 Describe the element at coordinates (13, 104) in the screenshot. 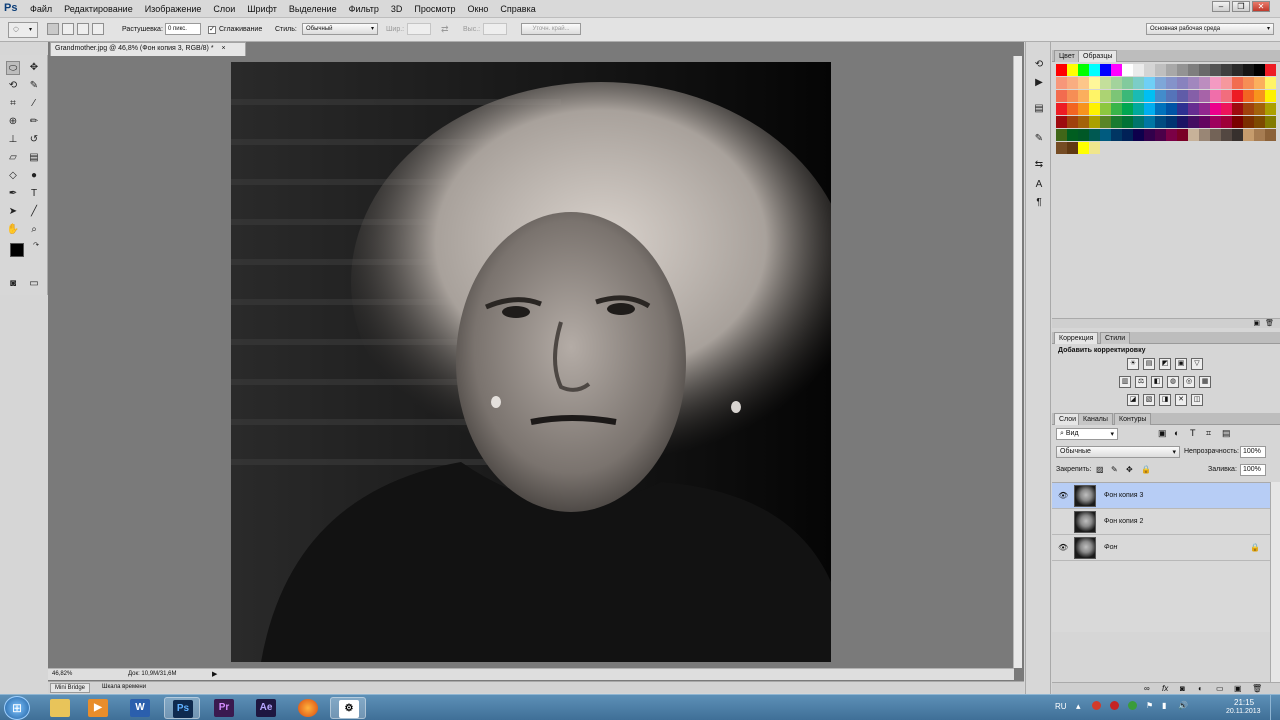

I see `crop-tool-icon: ⌗` at that location.